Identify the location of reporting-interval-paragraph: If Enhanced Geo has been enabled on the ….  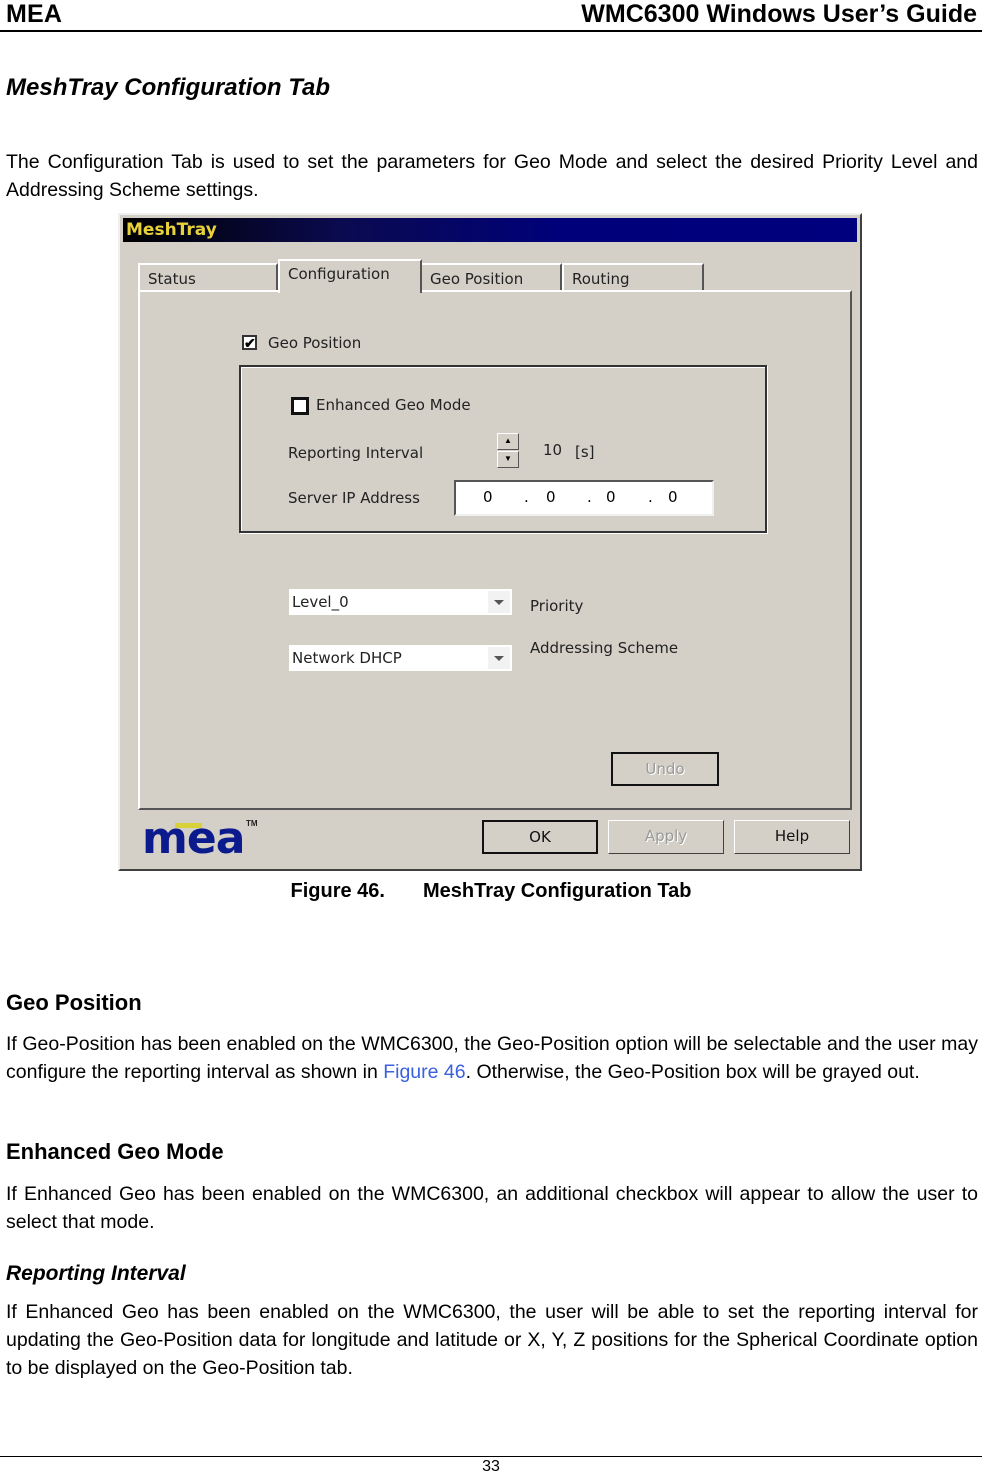
(492, 1340).